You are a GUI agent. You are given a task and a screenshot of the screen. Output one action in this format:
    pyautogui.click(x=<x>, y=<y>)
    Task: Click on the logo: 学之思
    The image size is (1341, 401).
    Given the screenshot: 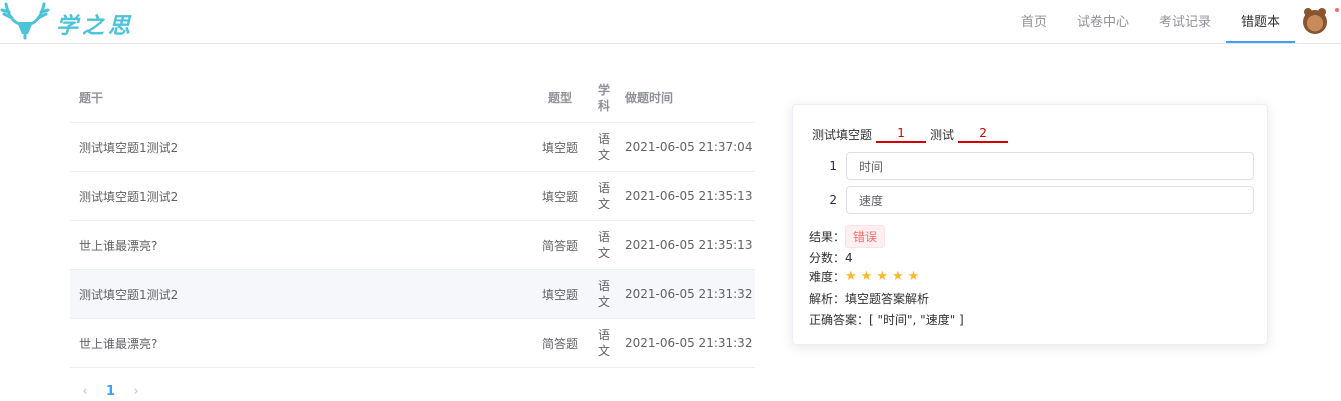 What is the action you would take?
    pyautogui.click(x=67, y=21)
    